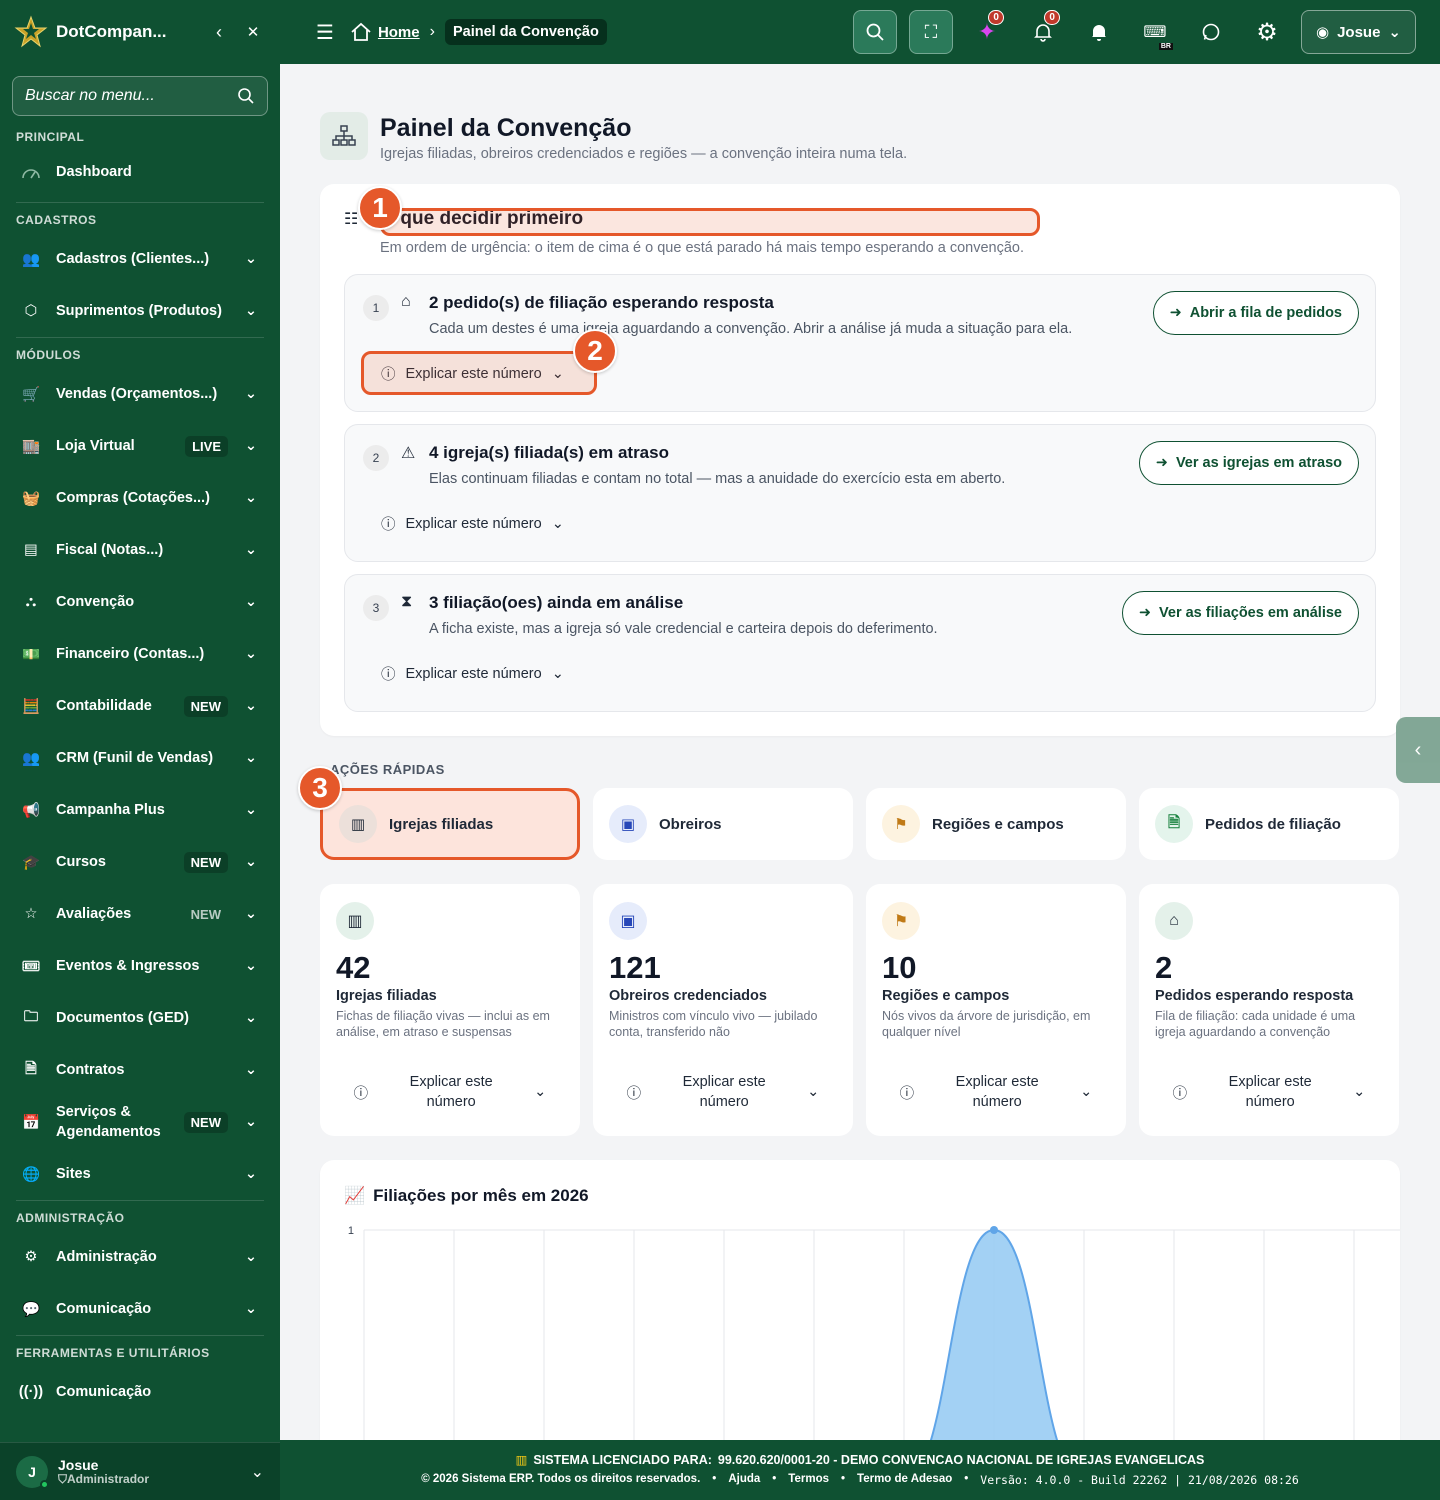  Describe the element at coordinates (1155, 32) in the screenshot. I see `language-button: ⌨ BR` at that location.